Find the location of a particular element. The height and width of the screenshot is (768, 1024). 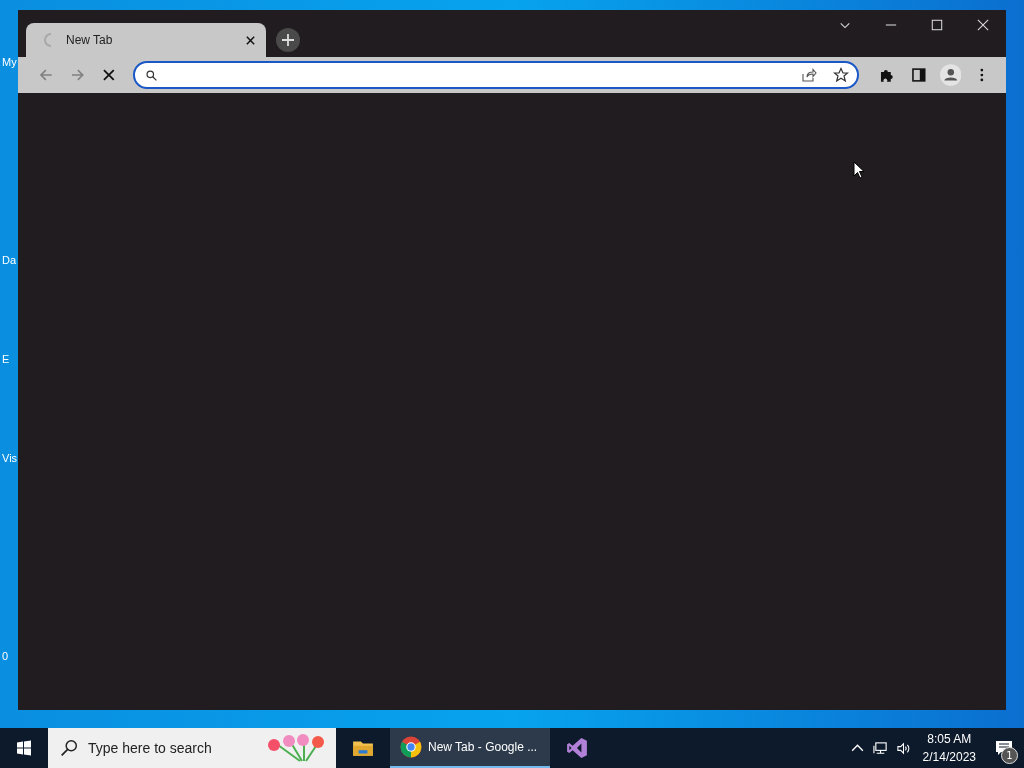

desktop-icon-label: Da is located at coordinates (9, 260).